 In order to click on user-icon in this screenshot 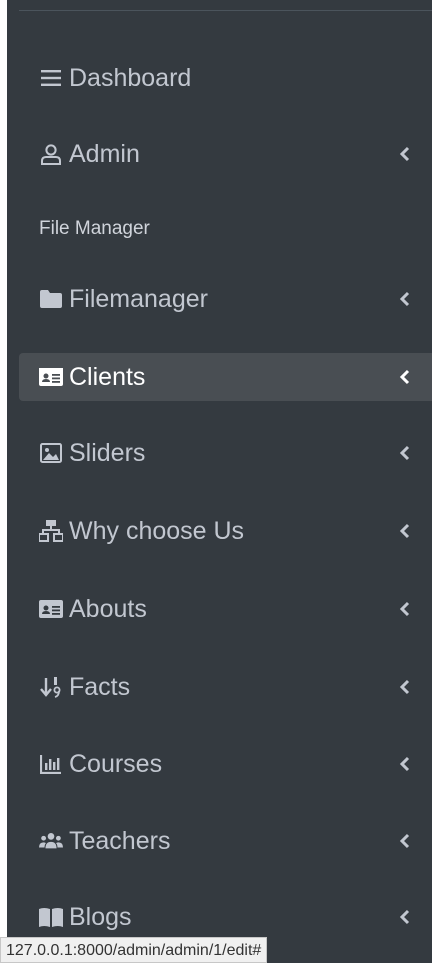, I will do `click(51, 154)`.